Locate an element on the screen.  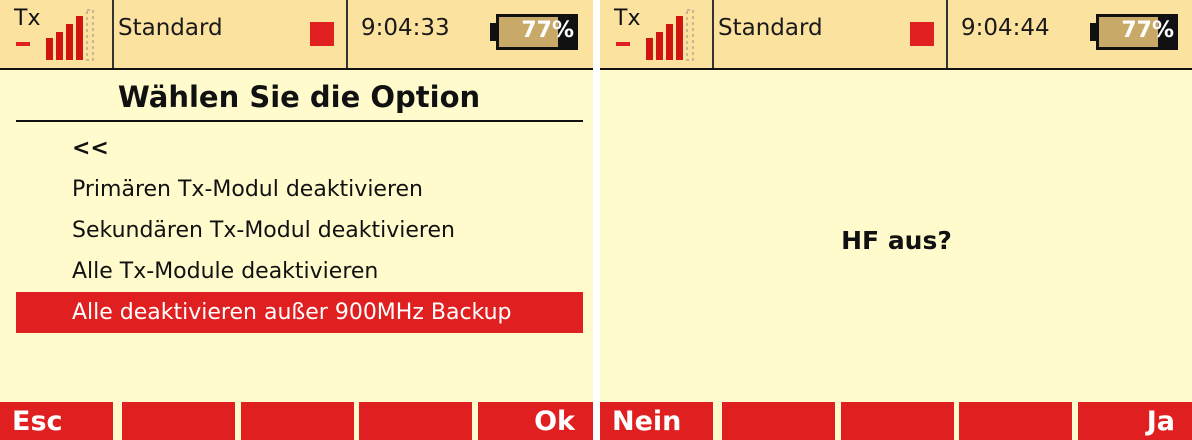
status-bar: Tx Standard 9:04:33 77% is located at coordinates (296, 35).